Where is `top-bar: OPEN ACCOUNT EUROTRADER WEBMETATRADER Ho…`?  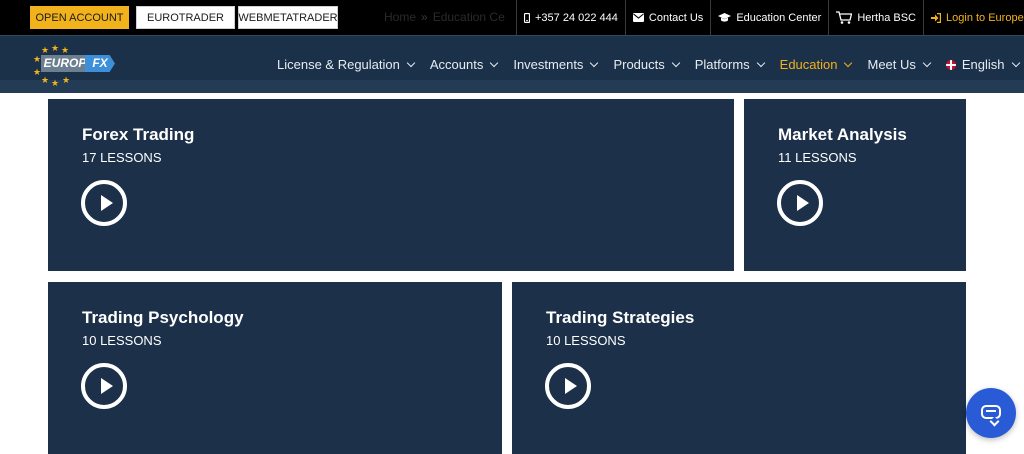
top-bar: OPEN ACCOUNT EUROTRADER WEBMETATRADER Ho… is located at coordinates (512, 17).